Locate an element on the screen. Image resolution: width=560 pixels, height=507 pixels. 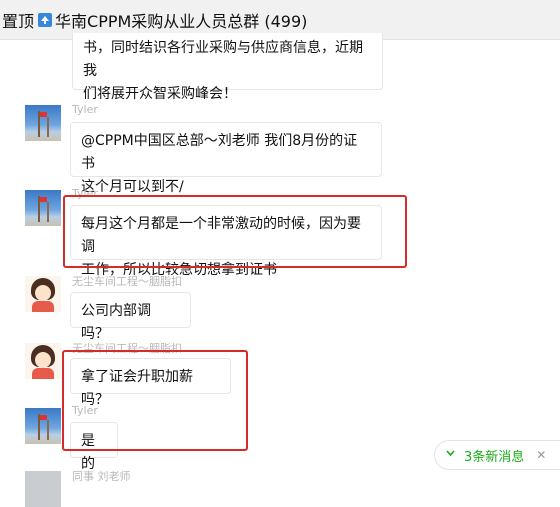
message-line: @CPPM中国区总部～刘老师 我们8月份的证书 is located at coordinates (219, 152).